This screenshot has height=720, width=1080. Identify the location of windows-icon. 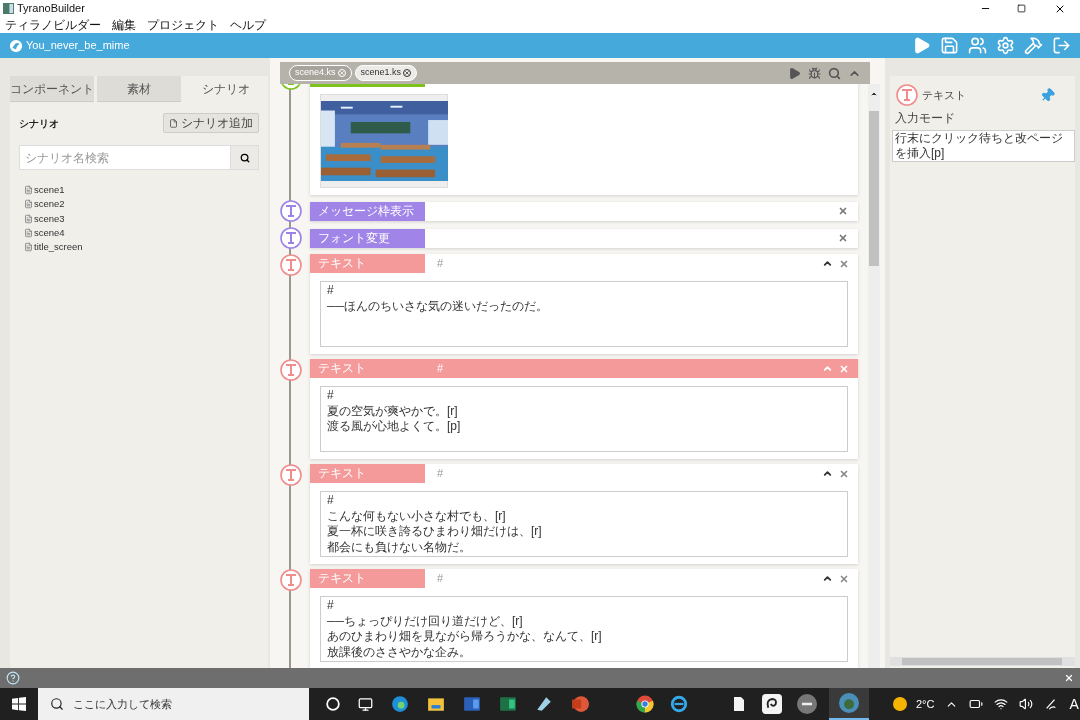
(19, 704).